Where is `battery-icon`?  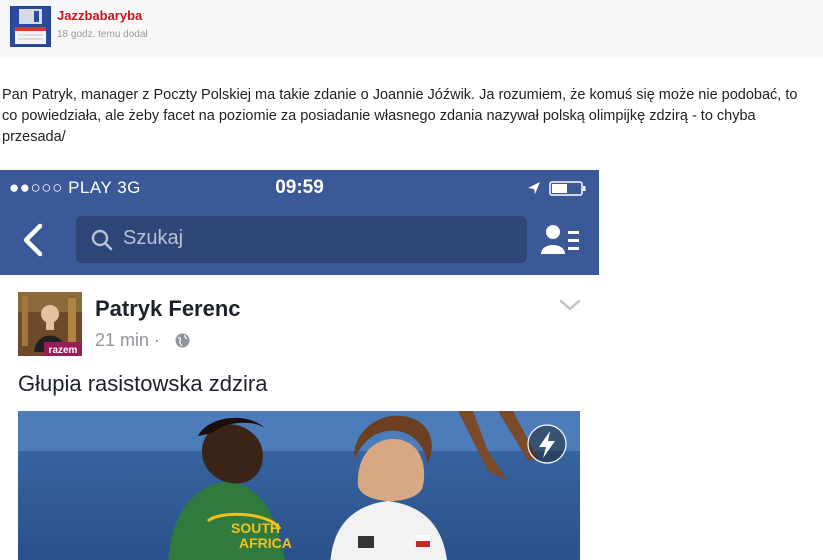 battery-icon is located at coordinates (567, 188).